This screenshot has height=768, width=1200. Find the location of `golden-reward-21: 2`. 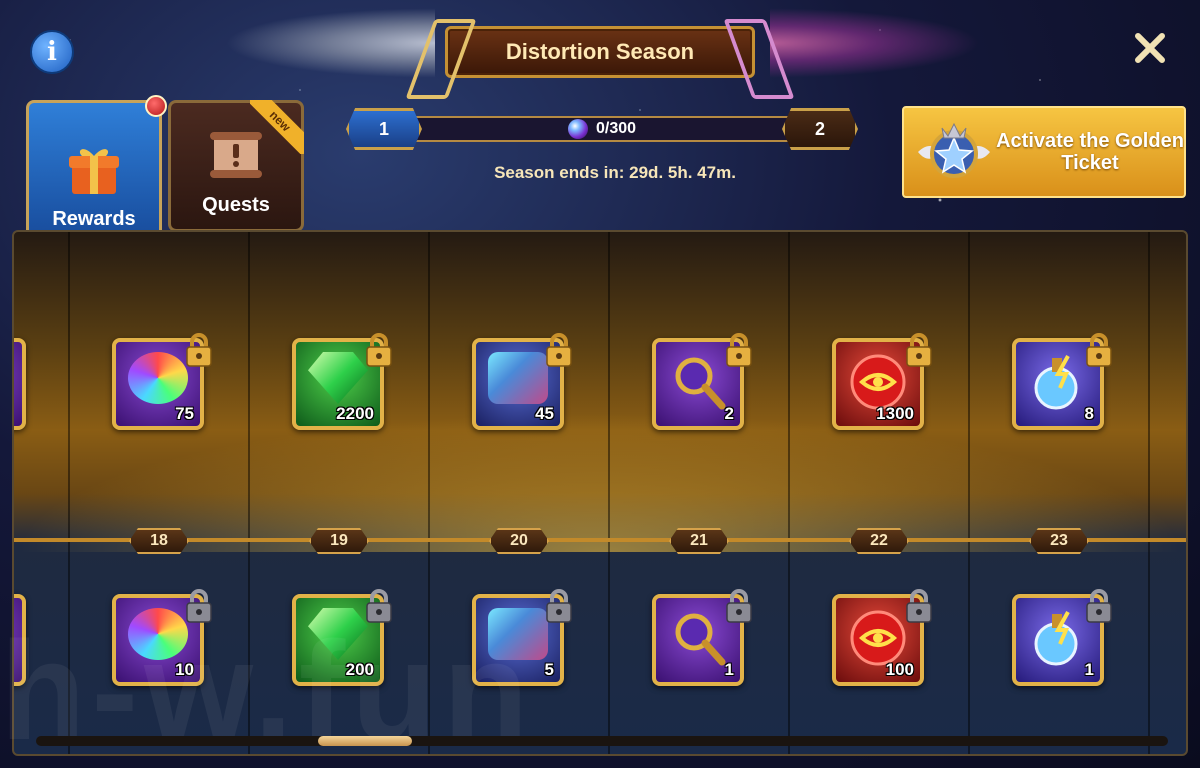

golden-reward-21: 2 is located at coordinates (702, 381).